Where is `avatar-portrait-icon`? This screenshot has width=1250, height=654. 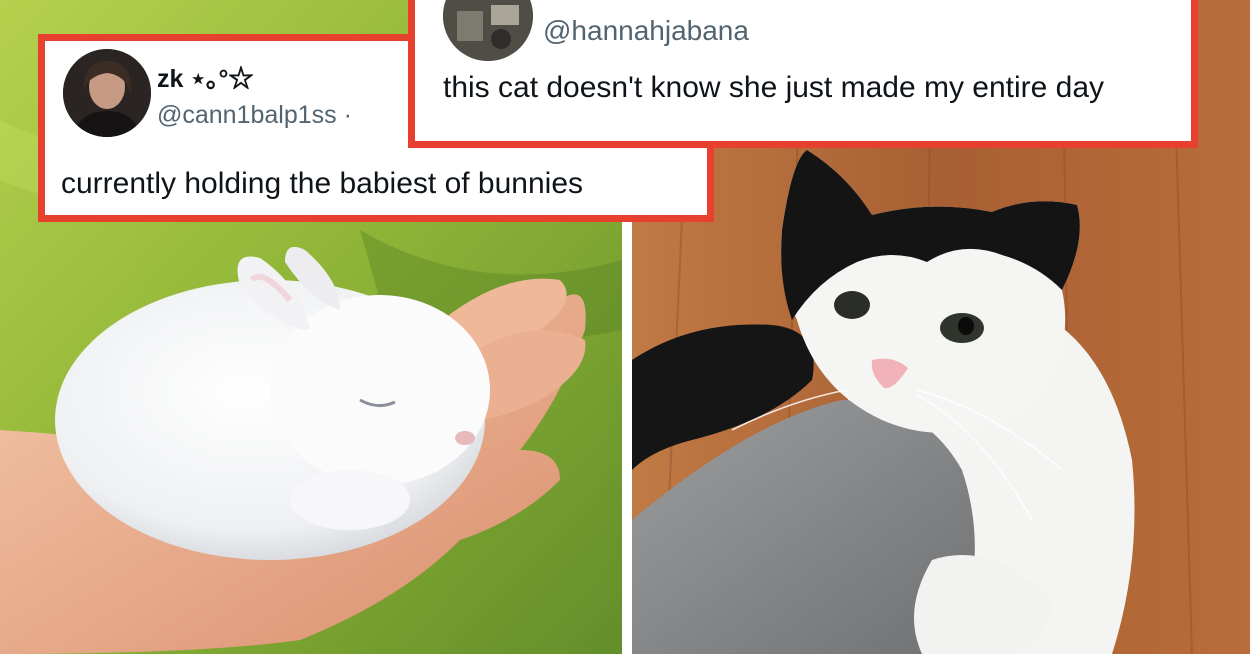
avatar-portrait-icon is located at coordinates (107, 93).